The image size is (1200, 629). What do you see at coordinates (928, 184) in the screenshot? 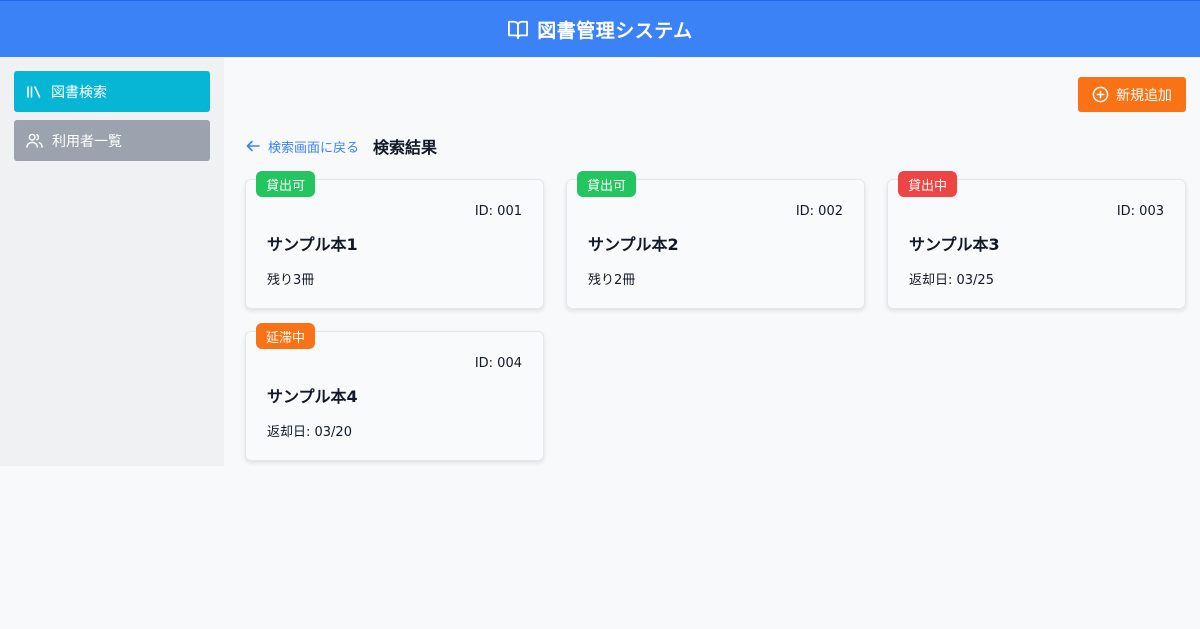
I see `status-badge: 貸出中` at bounding box center [928, 184].